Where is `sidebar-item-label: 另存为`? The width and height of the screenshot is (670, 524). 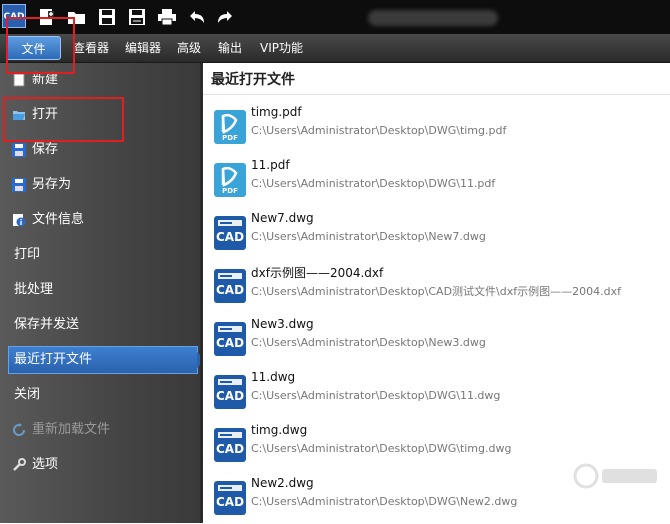 sidebar-item-label: 另存为 is located at coordinates (52, 184).